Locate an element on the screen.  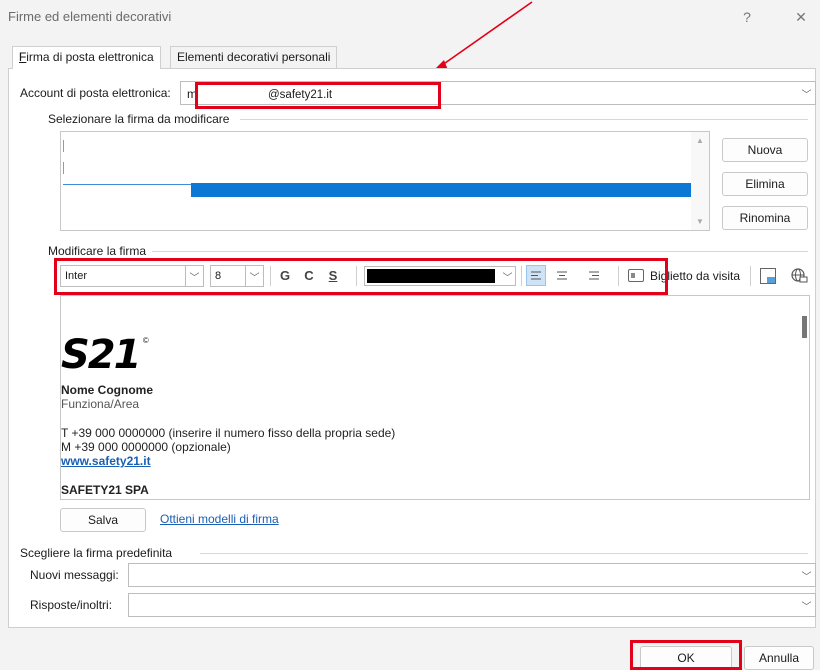
new-messages-label: Nuovi messaggi: is located at coordinates (74, 575).